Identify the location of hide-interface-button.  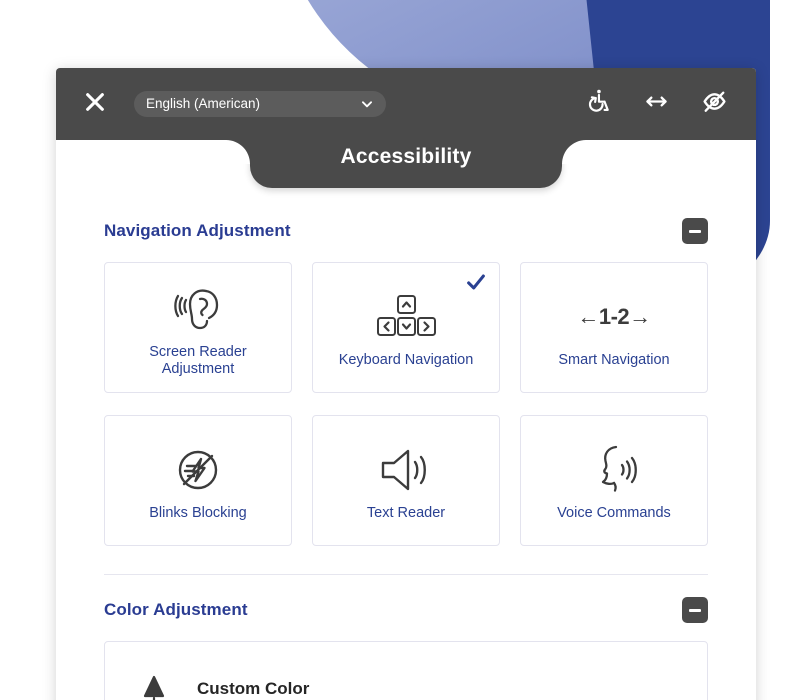
(714, 104).